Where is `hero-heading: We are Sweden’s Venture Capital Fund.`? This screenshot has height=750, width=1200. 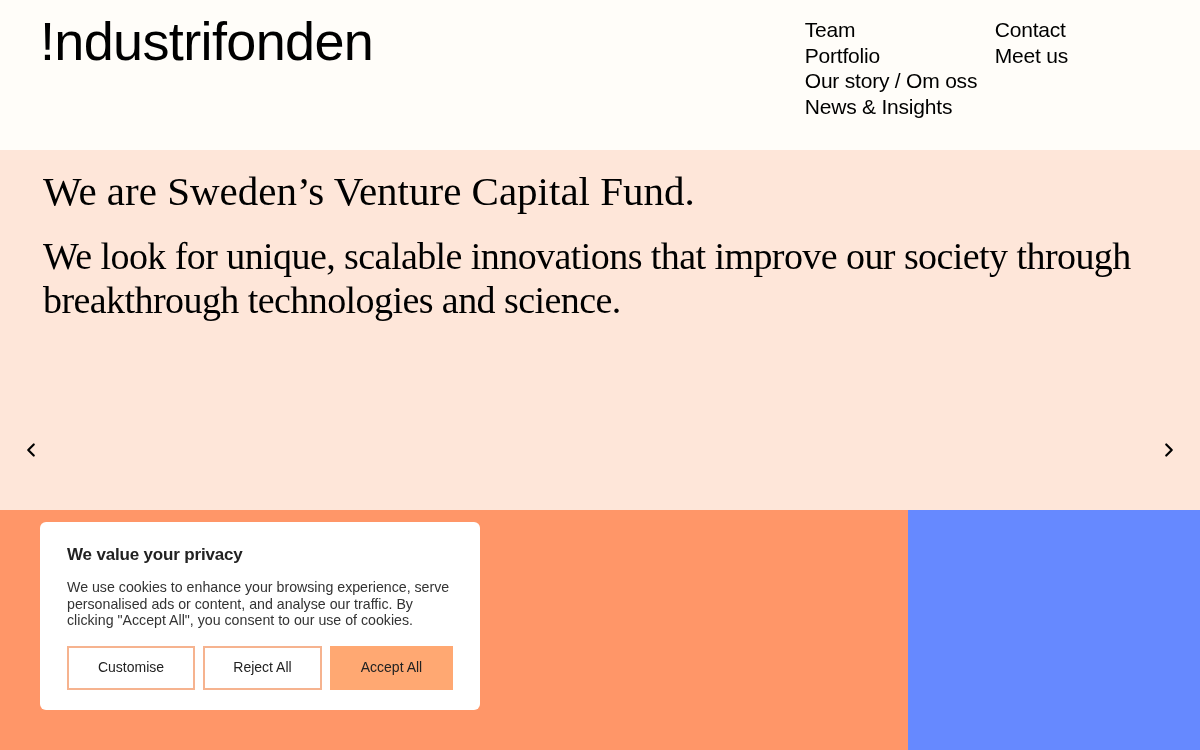
hero-heading: We are Sweden’s Venture Capital Fund. is located at coordinates (369, 191).